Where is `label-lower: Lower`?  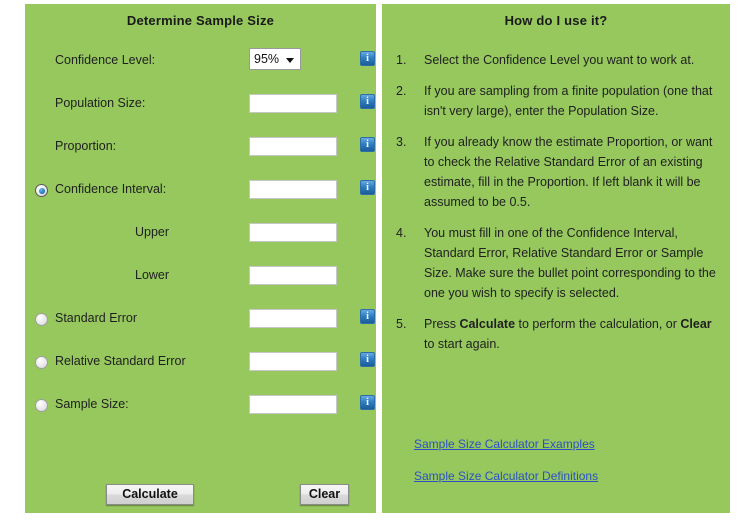
label-lower: Lower is located at coordinates (152, 275).